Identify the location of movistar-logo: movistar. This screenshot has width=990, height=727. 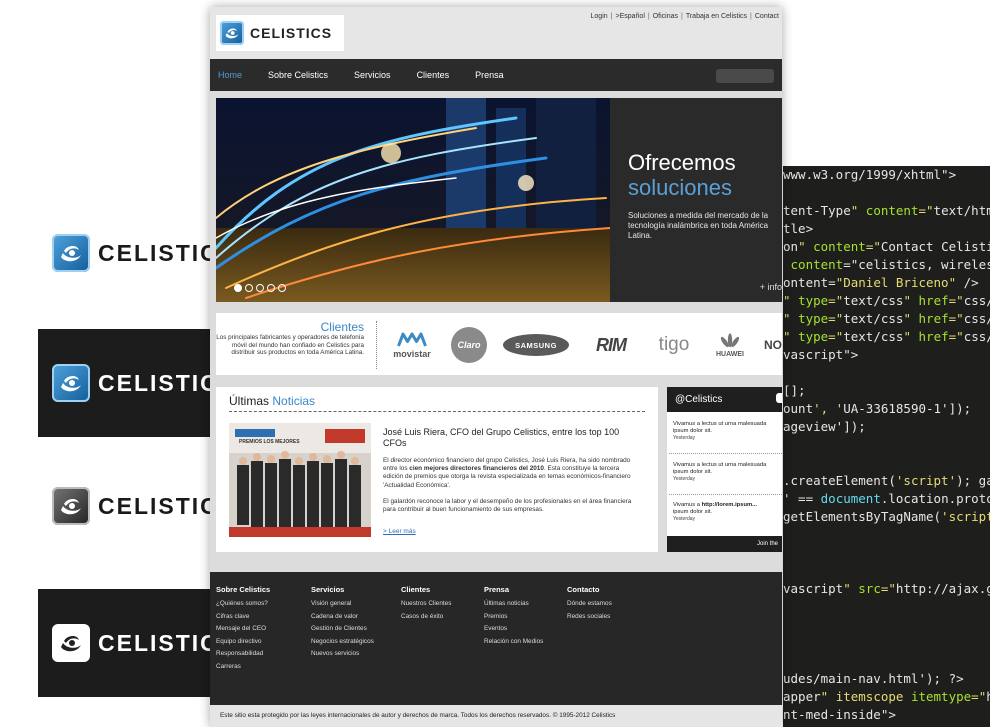
(412, 345).